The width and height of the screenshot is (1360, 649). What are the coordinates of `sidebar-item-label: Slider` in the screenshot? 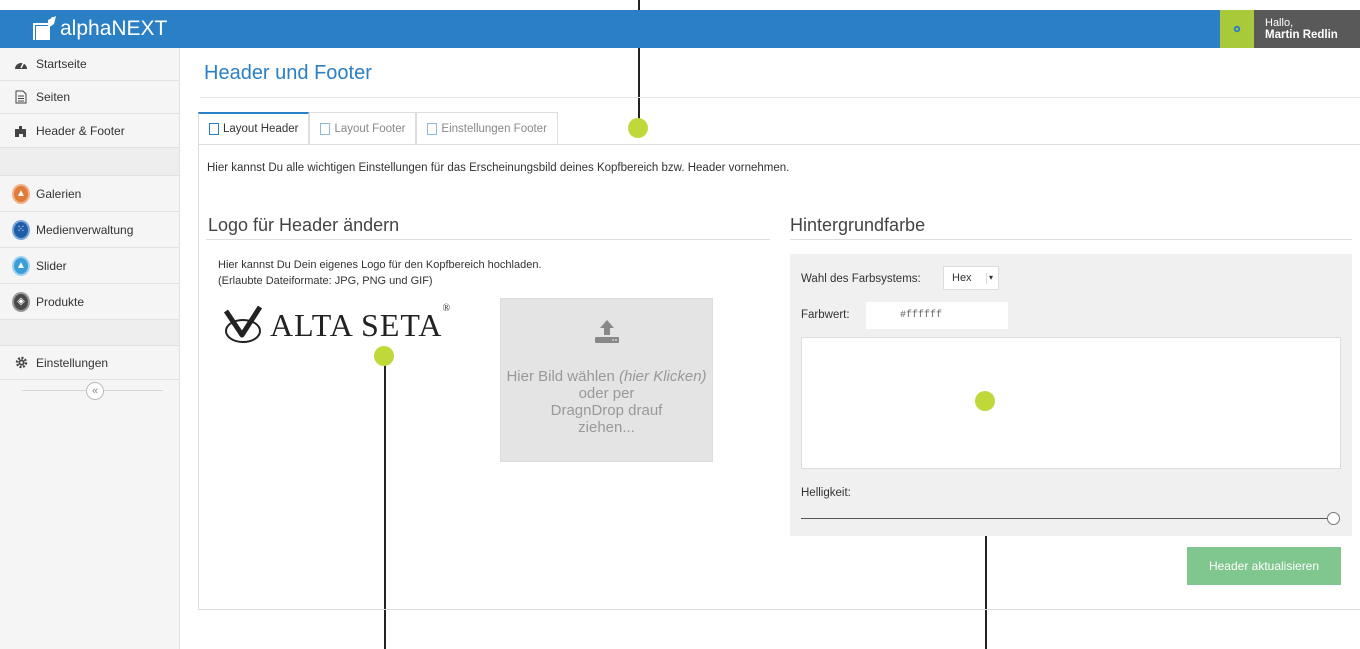 It's located at (51, 265).